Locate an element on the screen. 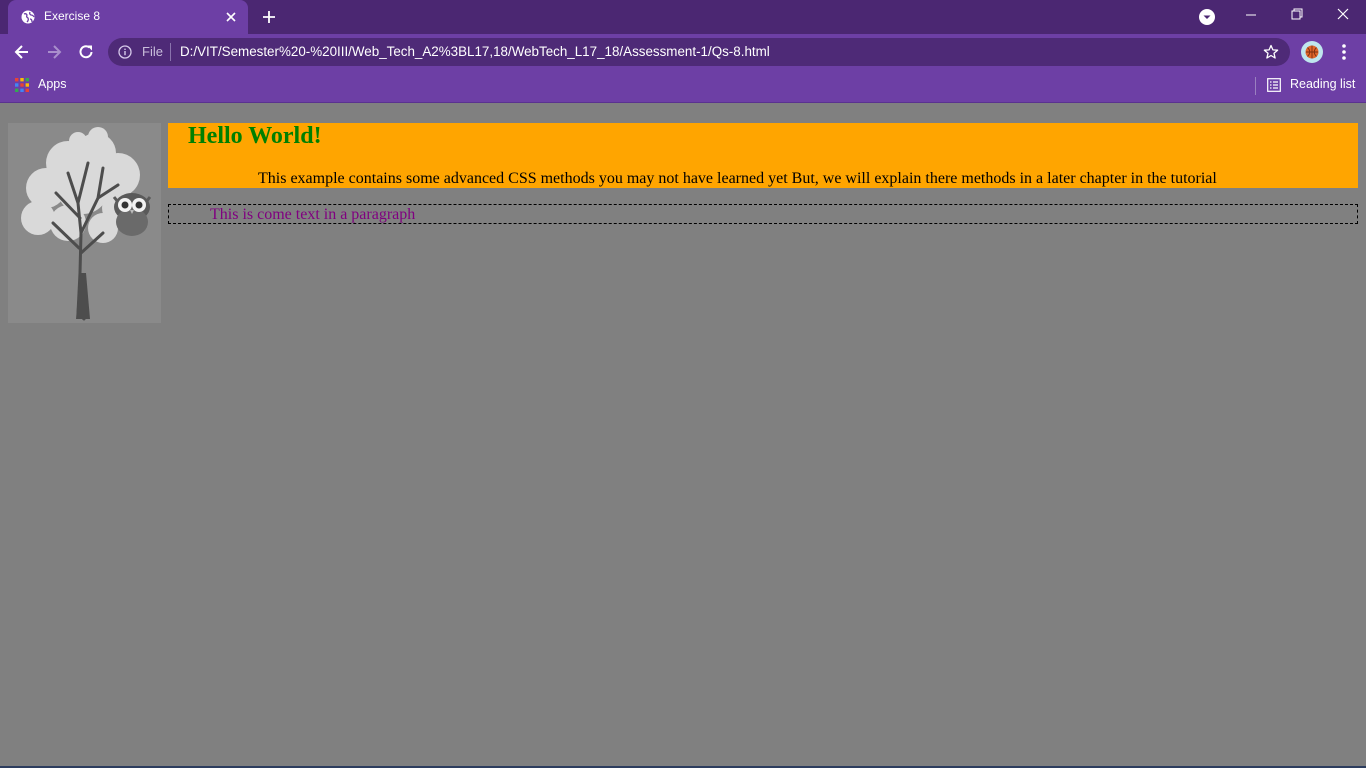 The height and width of the screenshot is (768, 1366). browser-titlebar: Exercise 8 is located at coordinates (683, 17).